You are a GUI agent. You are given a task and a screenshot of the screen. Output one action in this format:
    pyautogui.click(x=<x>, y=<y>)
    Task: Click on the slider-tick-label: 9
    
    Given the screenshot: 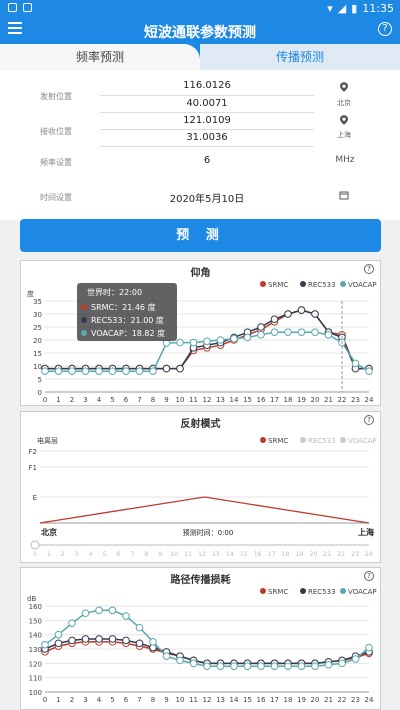 What is the action you would take?
    pyautogui.click(x=160, y=554)
    